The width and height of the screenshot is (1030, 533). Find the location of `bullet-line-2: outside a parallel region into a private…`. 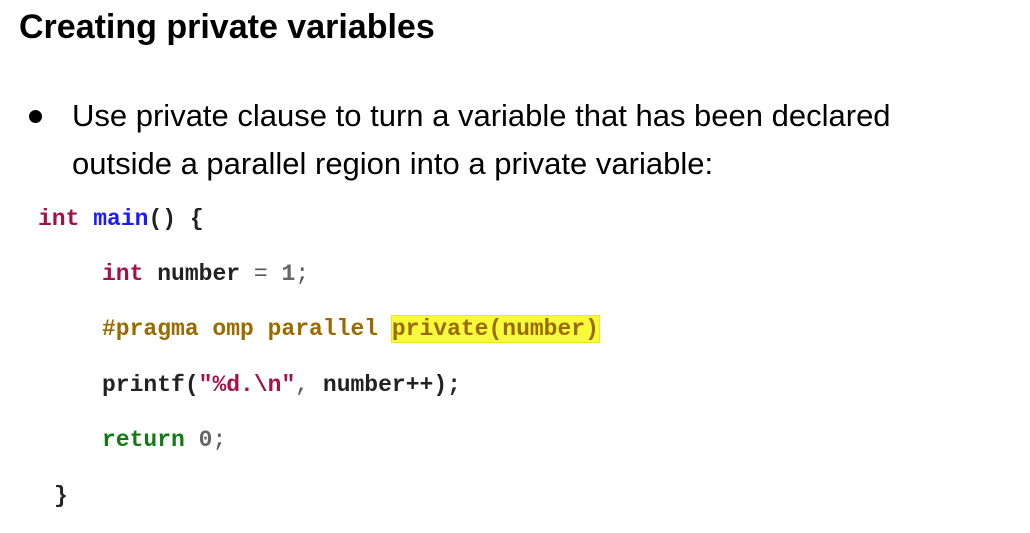

bullet-line-2: outside a parallel region into a private… is located at coordinates (393, 163).